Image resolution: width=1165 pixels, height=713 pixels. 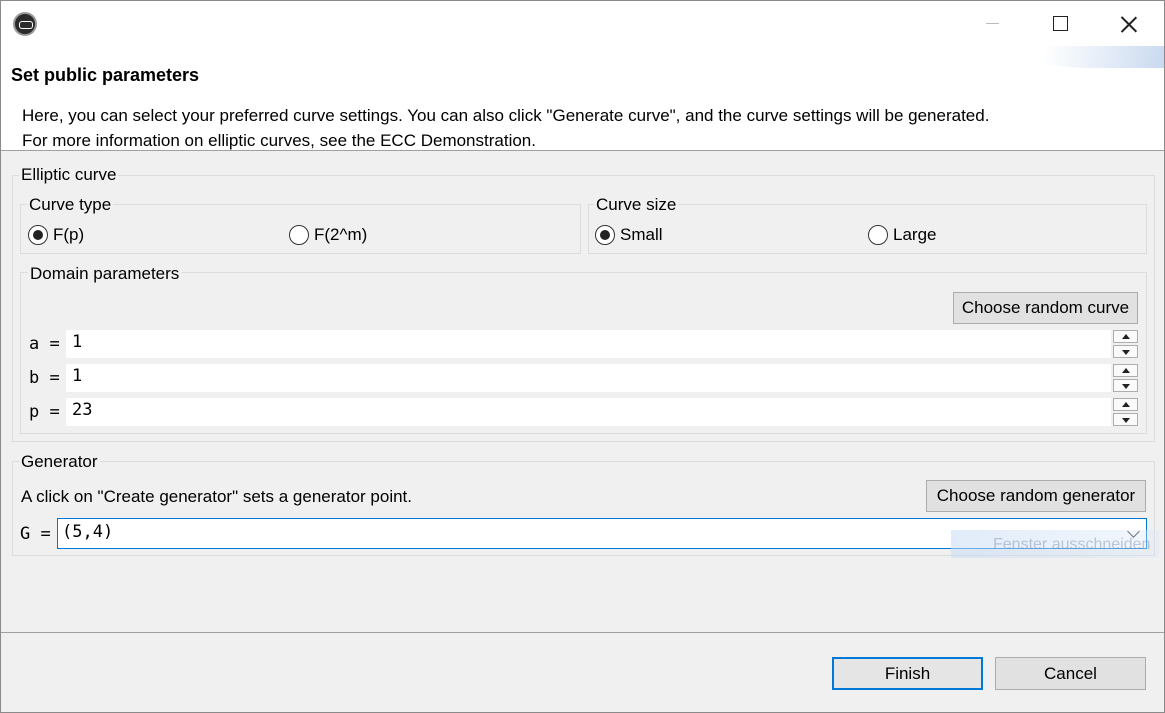 I want to click on close-button, so click(x=1129, y=23).